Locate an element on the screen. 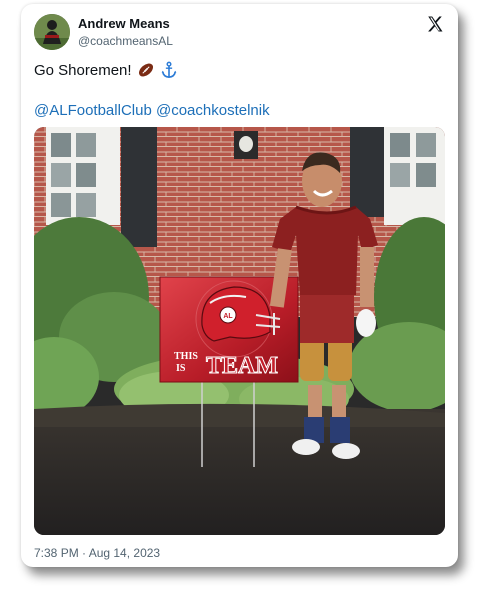 The width and height of the screenshot is (498, 589). avatar is located at coordinates (52, 32).